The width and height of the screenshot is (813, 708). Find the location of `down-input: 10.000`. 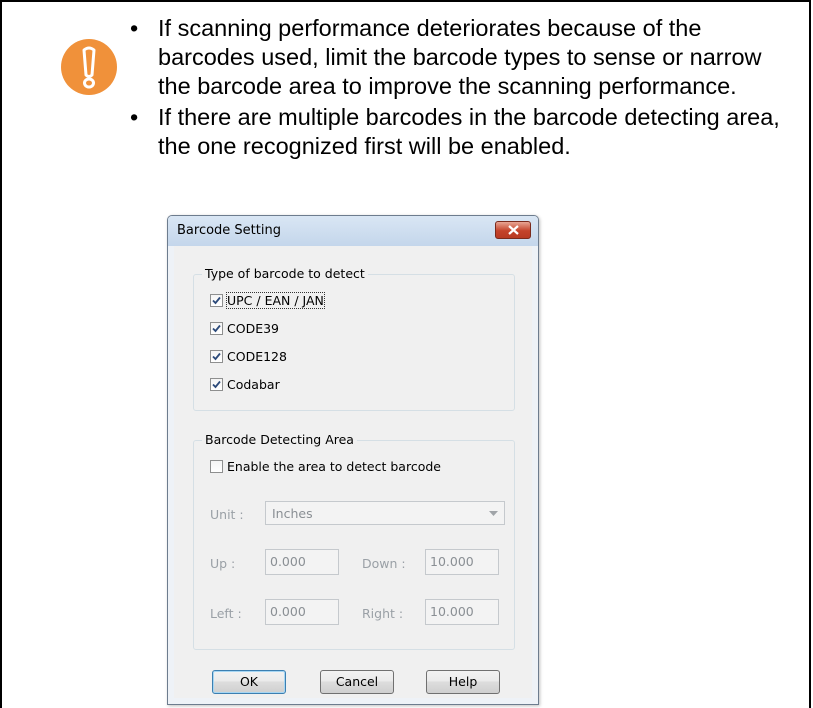

down-input: 10.000 is located at coordinates (462, 562).